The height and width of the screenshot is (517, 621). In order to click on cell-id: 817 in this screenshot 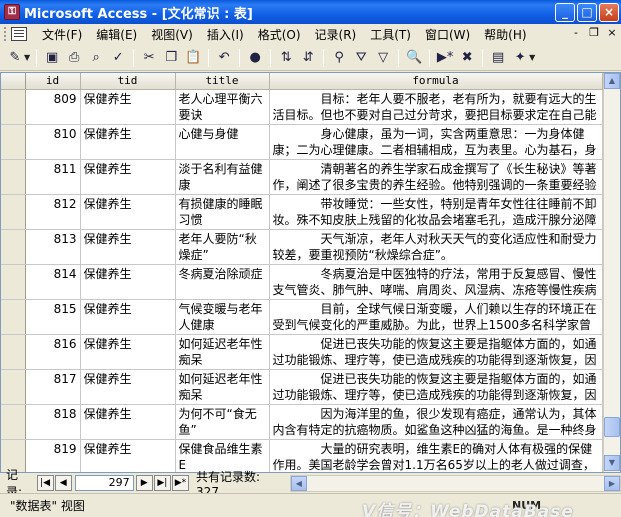, I will do `click(53, 387)`.